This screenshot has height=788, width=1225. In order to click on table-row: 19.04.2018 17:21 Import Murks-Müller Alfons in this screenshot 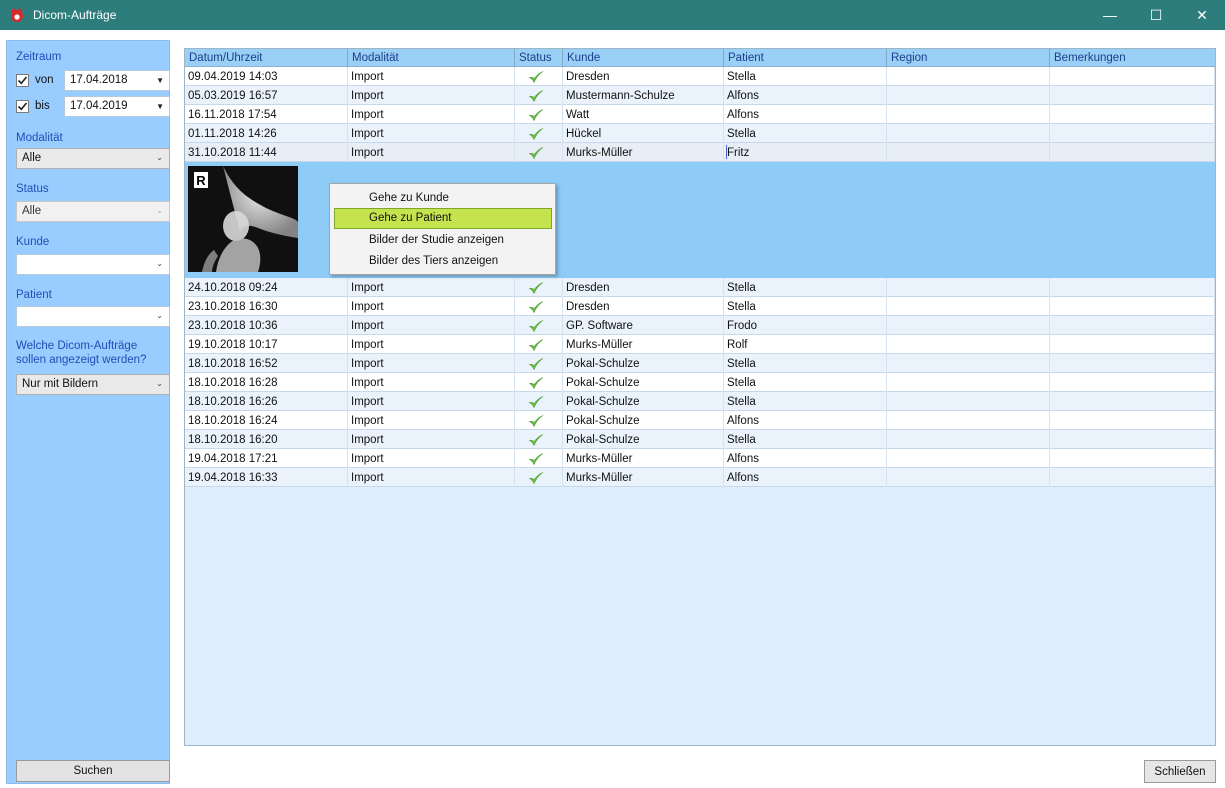, I will do `click(700, 458)`.